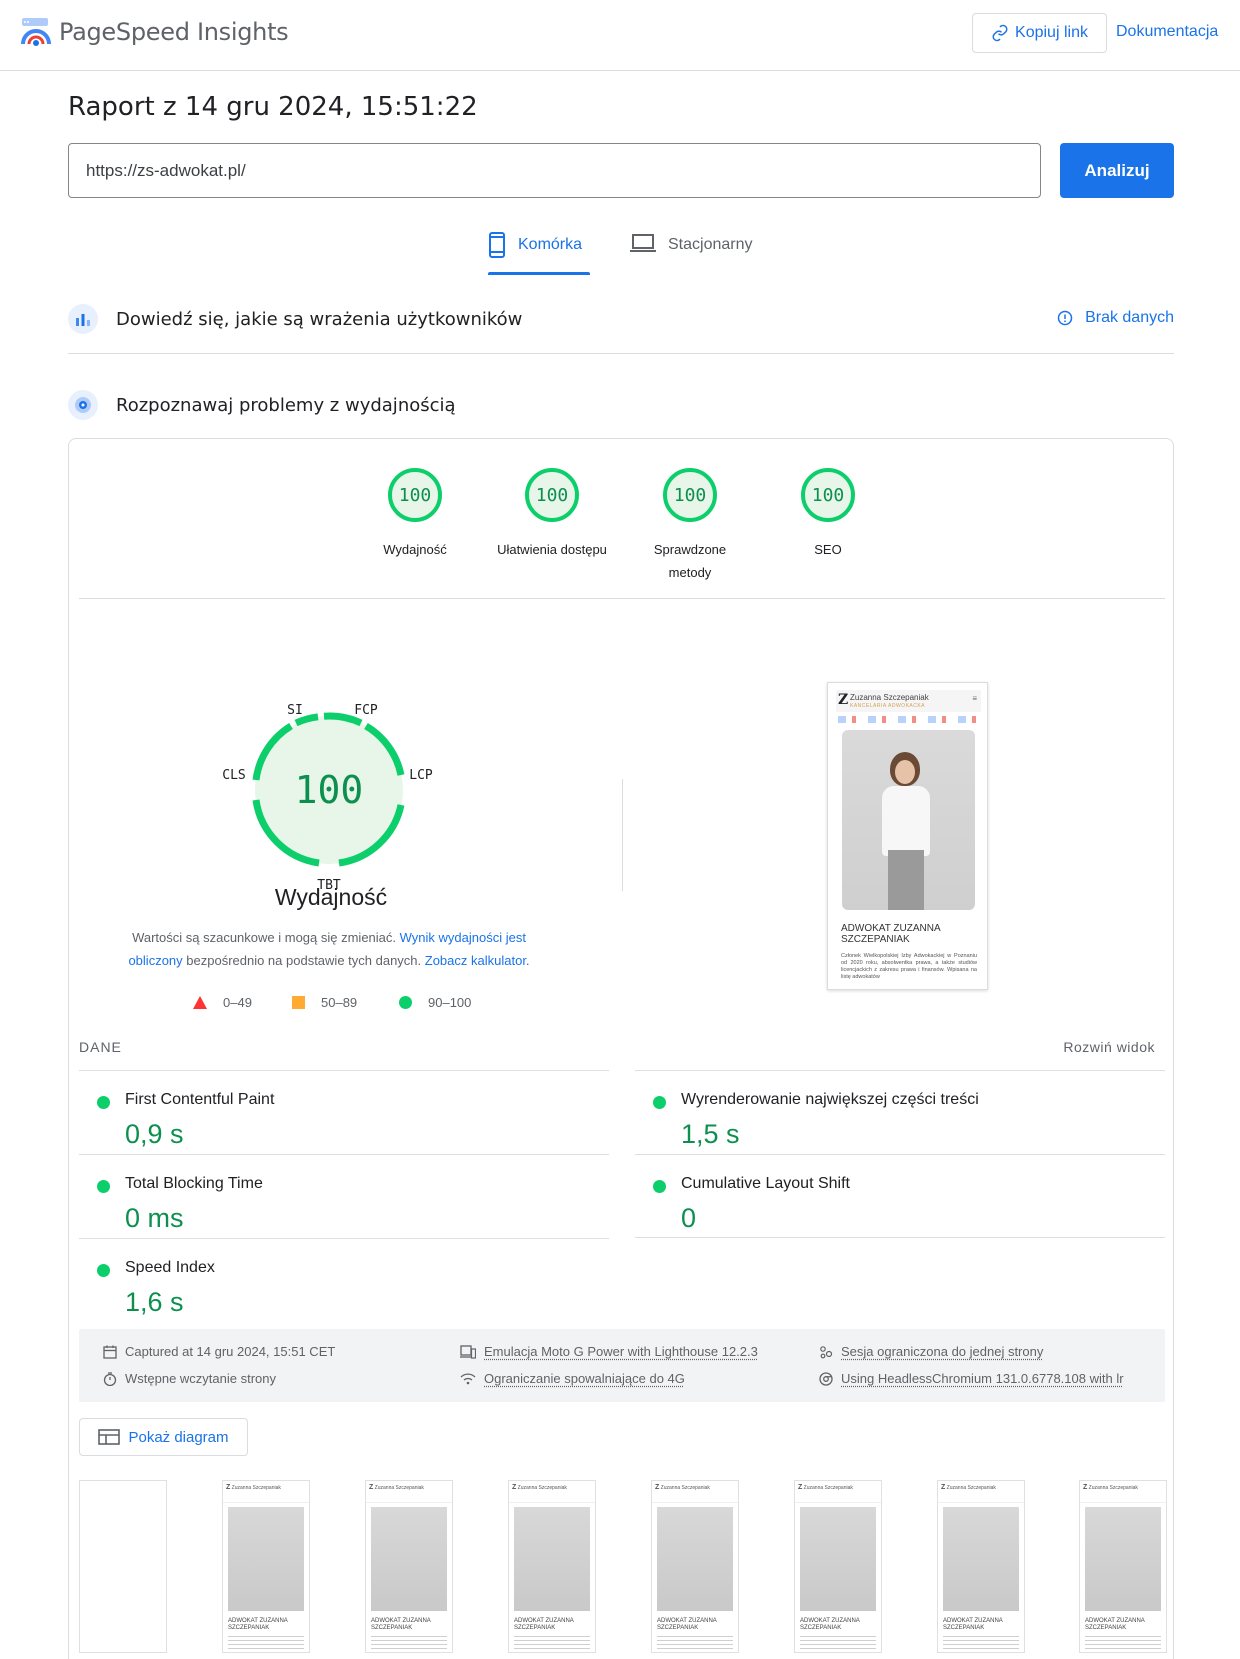 The image size is (1240, 1659). Describe the element at coordinates (710, 1134) in the screenshot. I see `metric-value: 1,5 s` at that location.